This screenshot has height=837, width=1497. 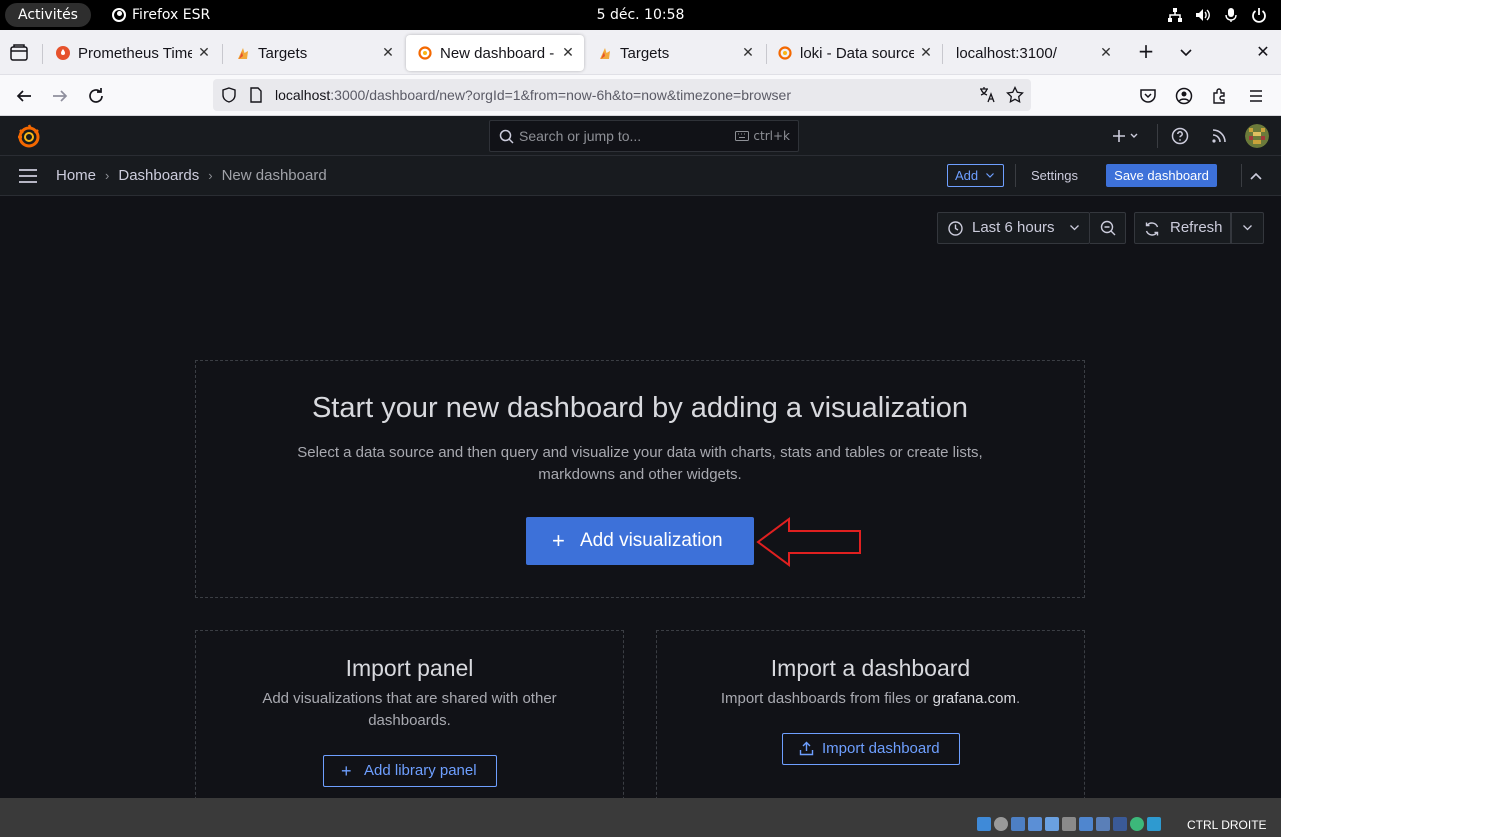 What do you see at coordinates (303, 95) in the screenshot?
I see `url-host: localhost` at bounding box center [303, 95].